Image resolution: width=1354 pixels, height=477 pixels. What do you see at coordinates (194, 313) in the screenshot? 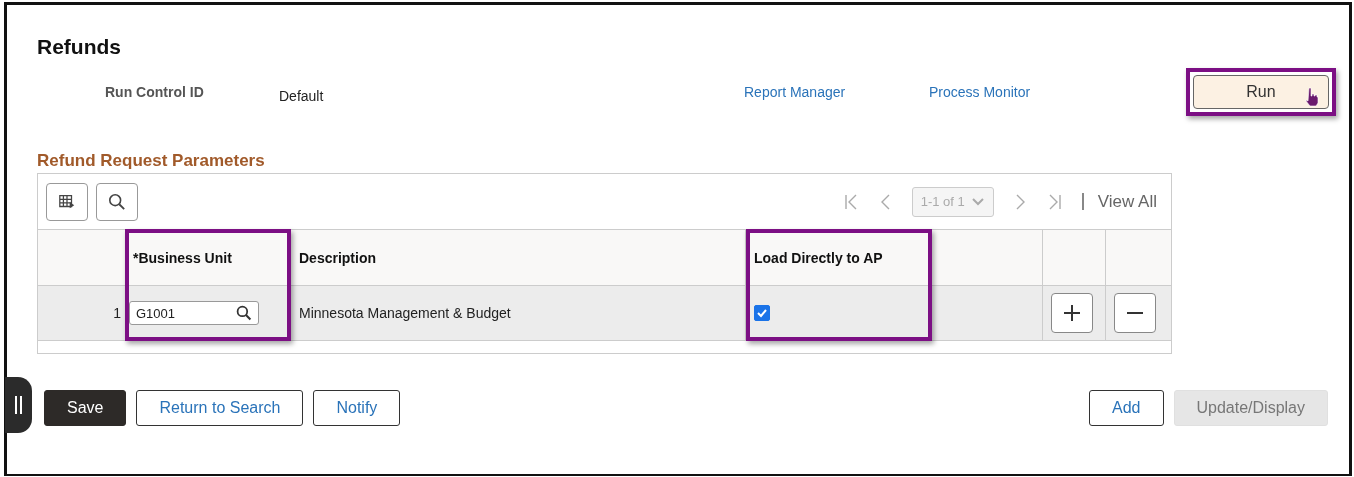
I see `input-field: G1001` at bounding box center [194, 313].